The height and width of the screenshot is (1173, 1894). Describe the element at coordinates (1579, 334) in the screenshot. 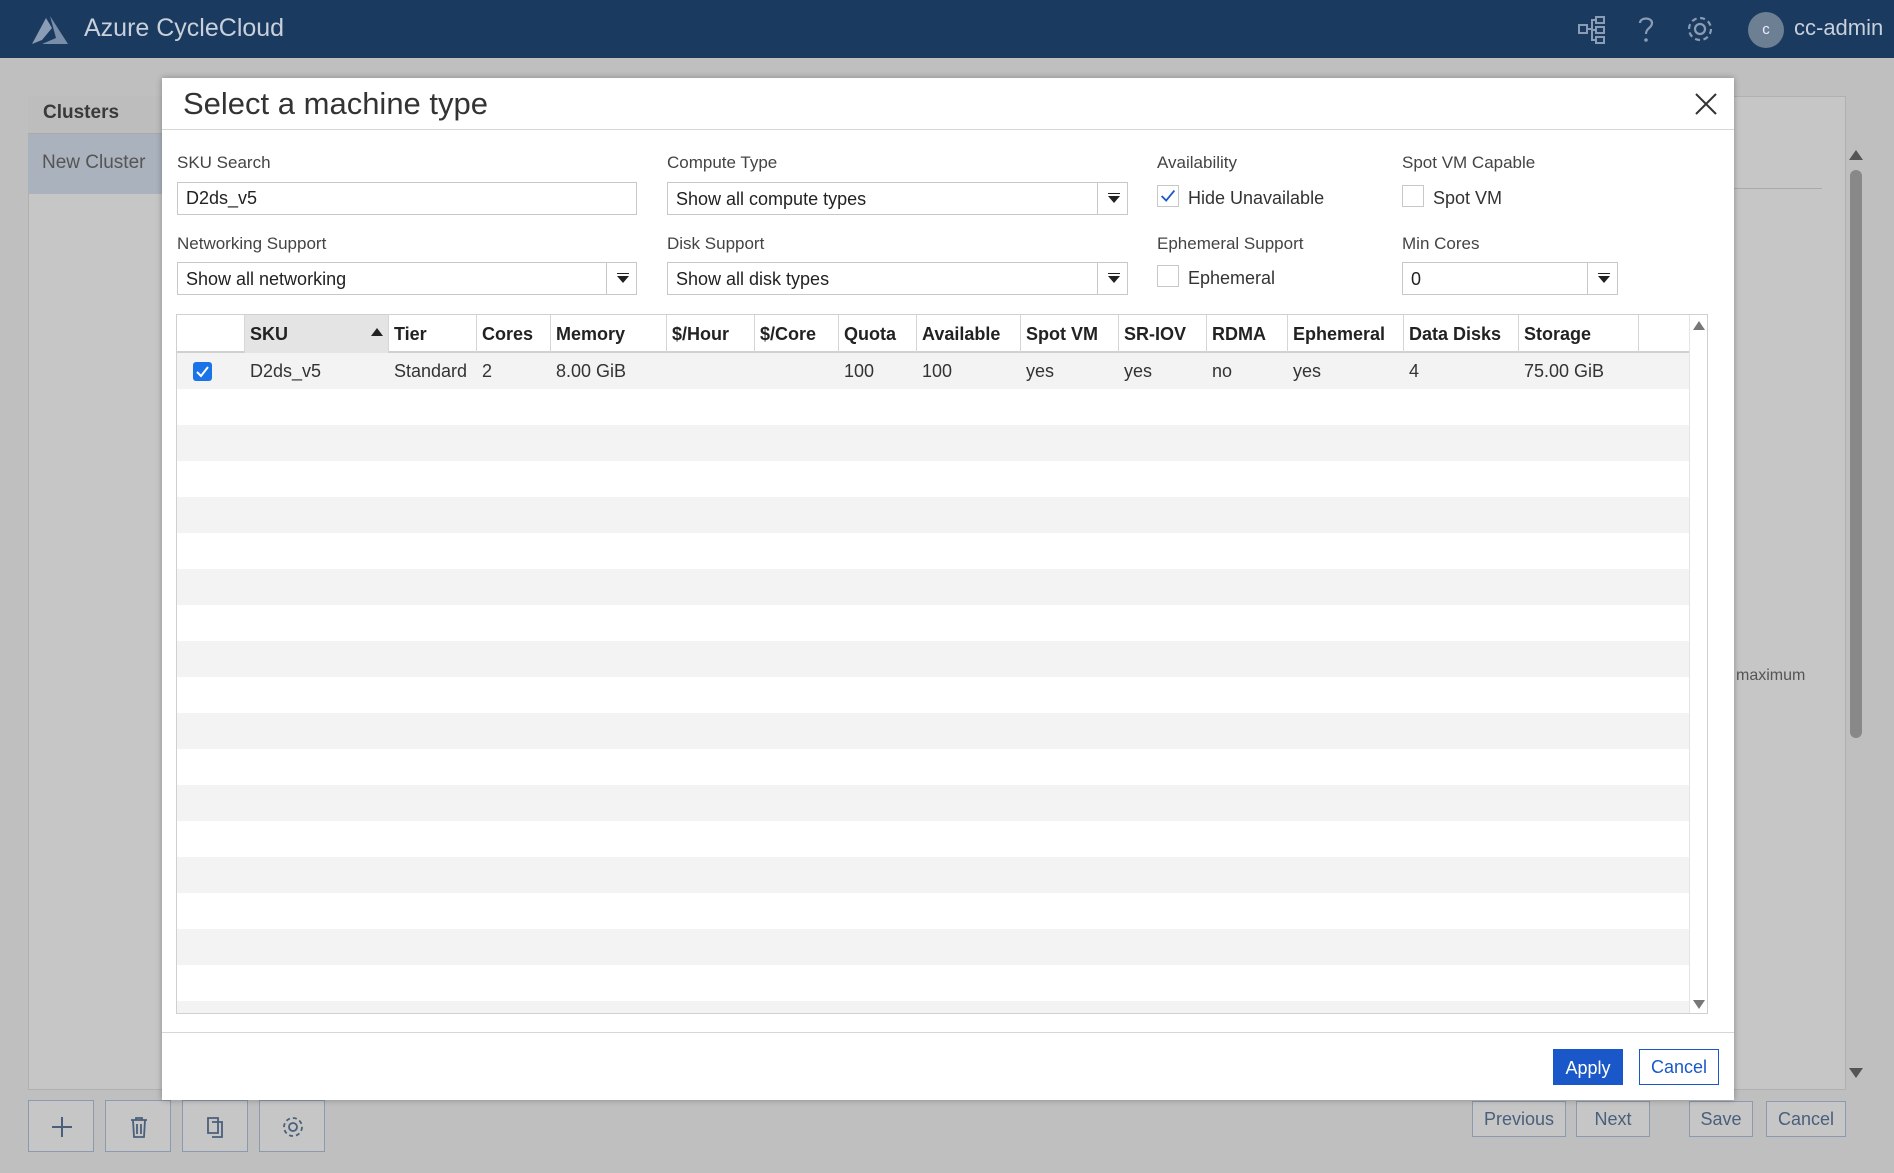

I see `column-header-storage: Storage` at that location.